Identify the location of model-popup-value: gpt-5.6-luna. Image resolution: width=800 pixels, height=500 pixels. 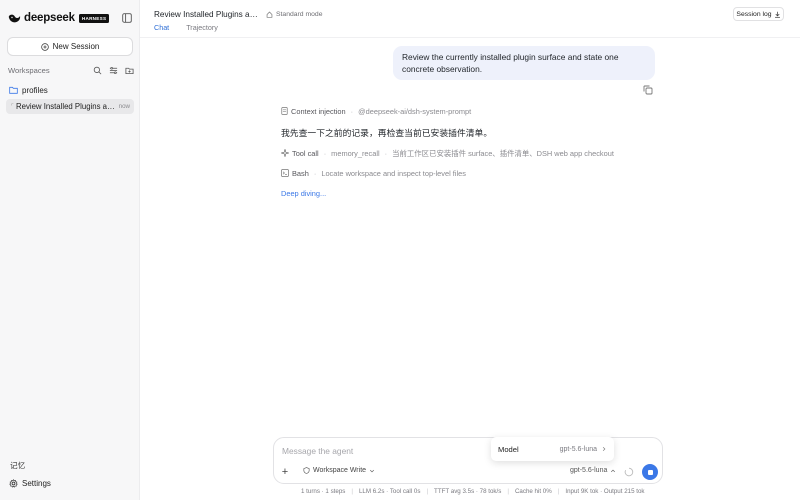
(578, 449).